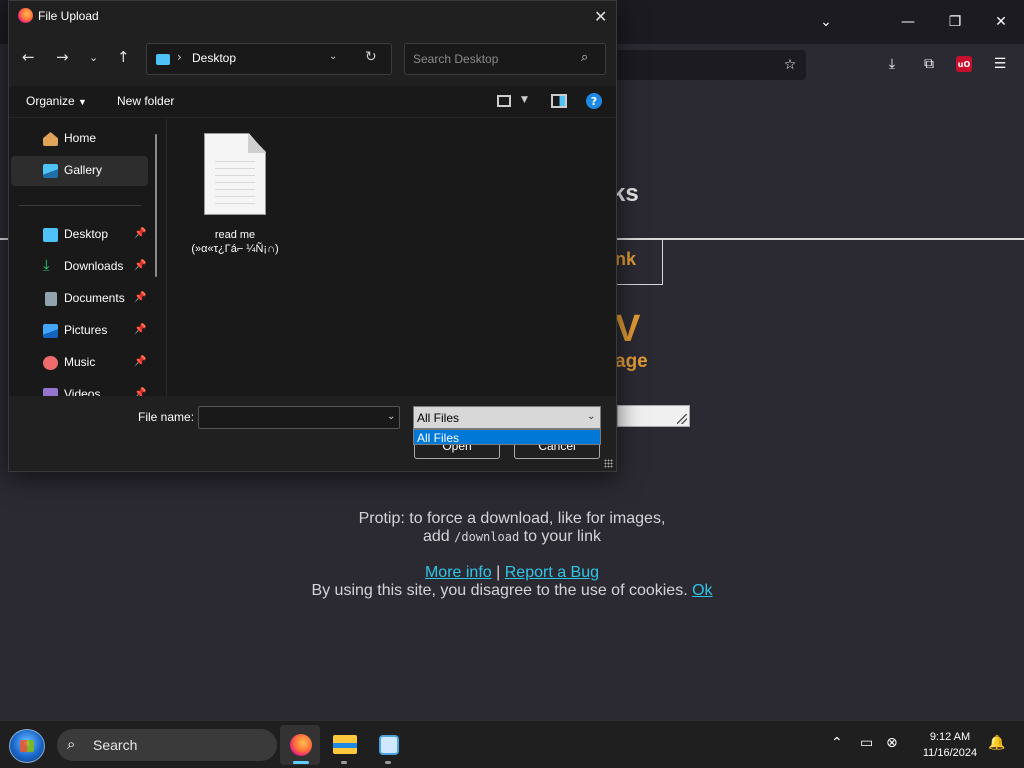  What do you see at coordinates (702, 590) in the screenshot?
I see `cookie-ok-link: Ok` at bounding box center [702, 590].